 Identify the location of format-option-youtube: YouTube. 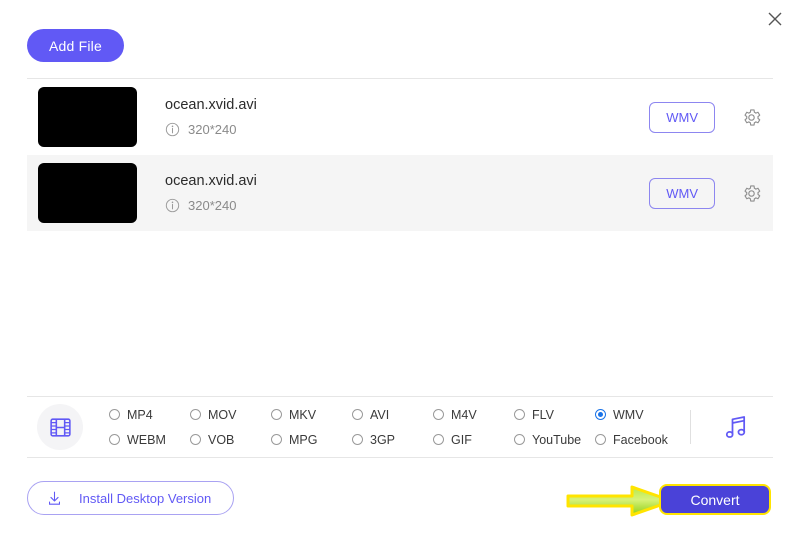
(554, 440).